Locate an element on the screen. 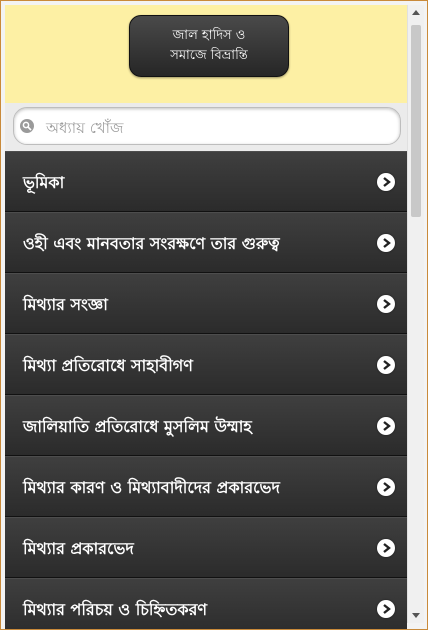 Image resolution: width=428 pixels, height=630 pixels. chapter-list-item: মিথ্যার সংজ্ঞা is located at coordinates (206, 303).